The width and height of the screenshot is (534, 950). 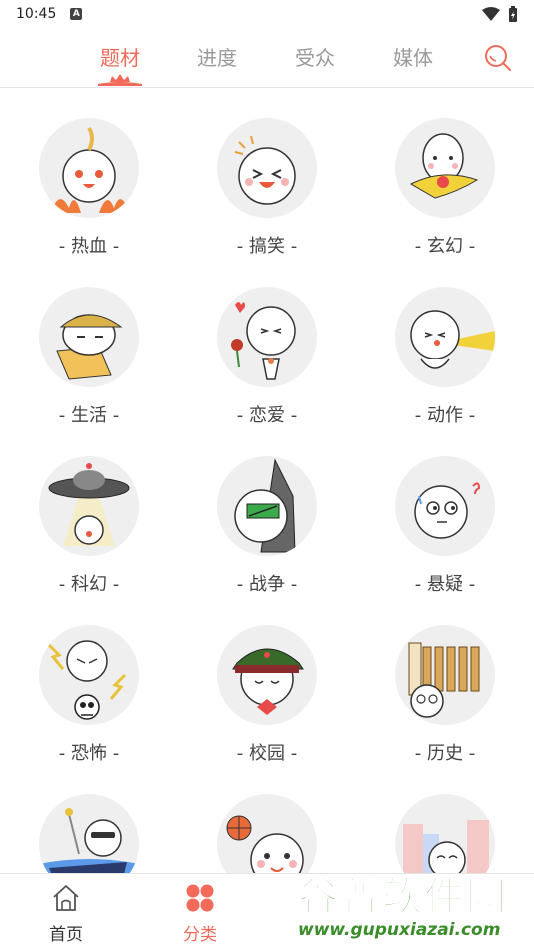 What do you see at coordinates (120, 56) in the screenshot?
I see `tab-theme: 题材` at bounding box center [120, 56].